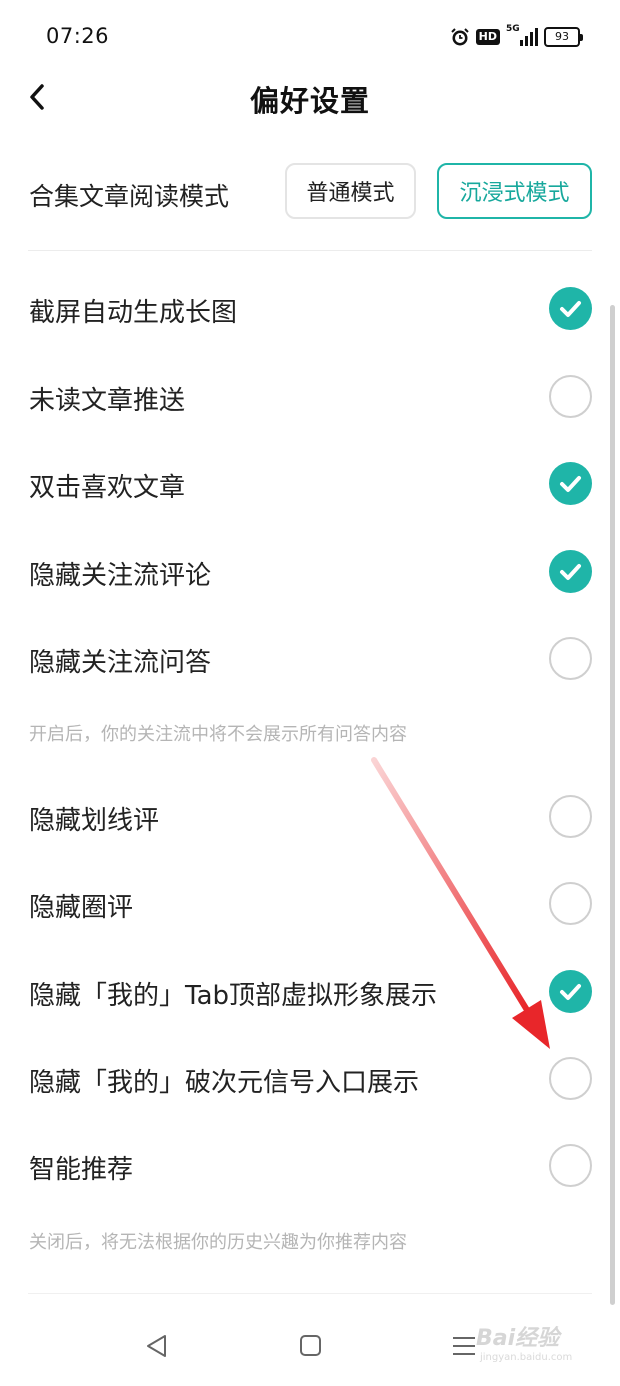 The height and width of the screenshot is (1386, 620). I want to click on annotation-arrow, so click(460, 903).